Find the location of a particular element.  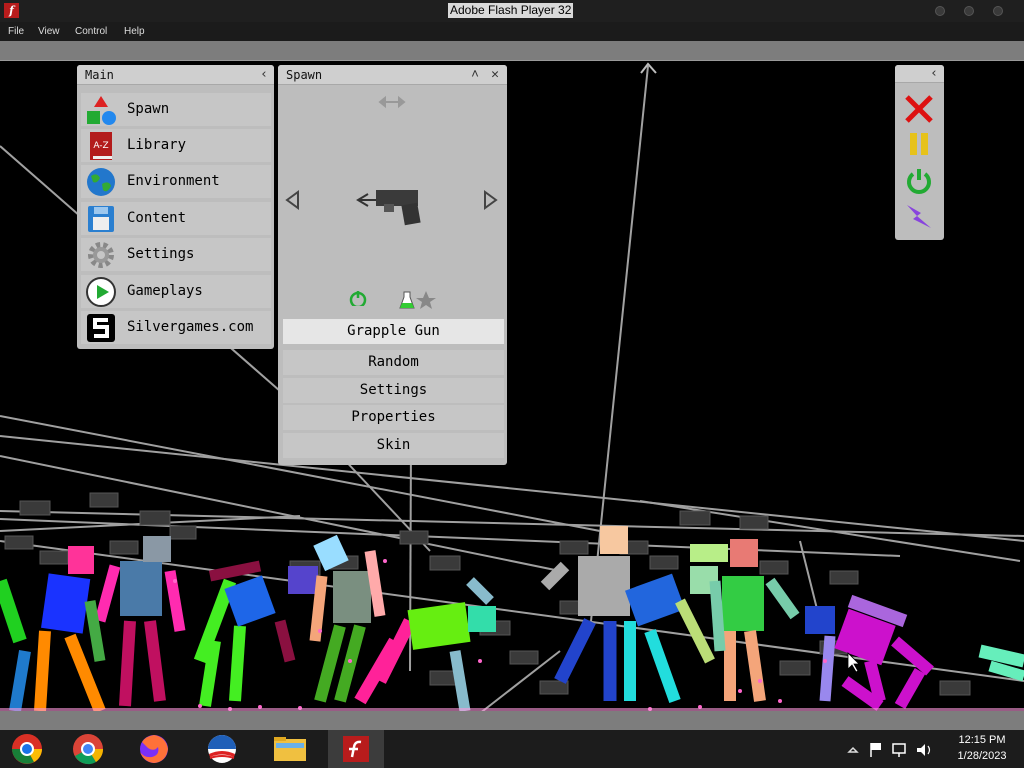

taskbar-obama-app is located at coordinates (222, 749).